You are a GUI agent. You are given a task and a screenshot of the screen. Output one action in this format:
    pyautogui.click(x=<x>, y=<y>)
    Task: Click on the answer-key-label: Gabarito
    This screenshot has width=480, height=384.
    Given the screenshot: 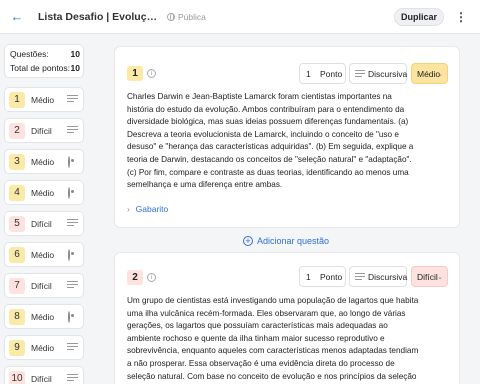 What is the action you would take?
    pyautogui.click(x=152, y=209)
    